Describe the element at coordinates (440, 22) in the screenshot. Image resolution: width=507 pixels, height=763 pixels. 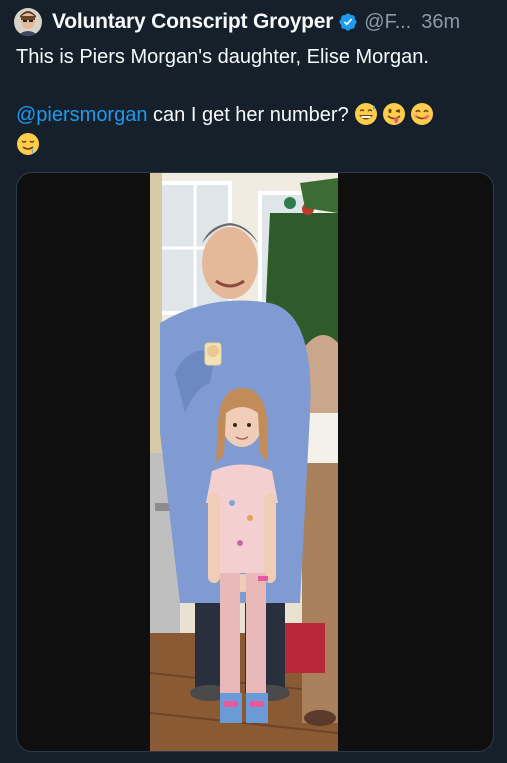
I see `tweet-timestamp: 36m` at that location.